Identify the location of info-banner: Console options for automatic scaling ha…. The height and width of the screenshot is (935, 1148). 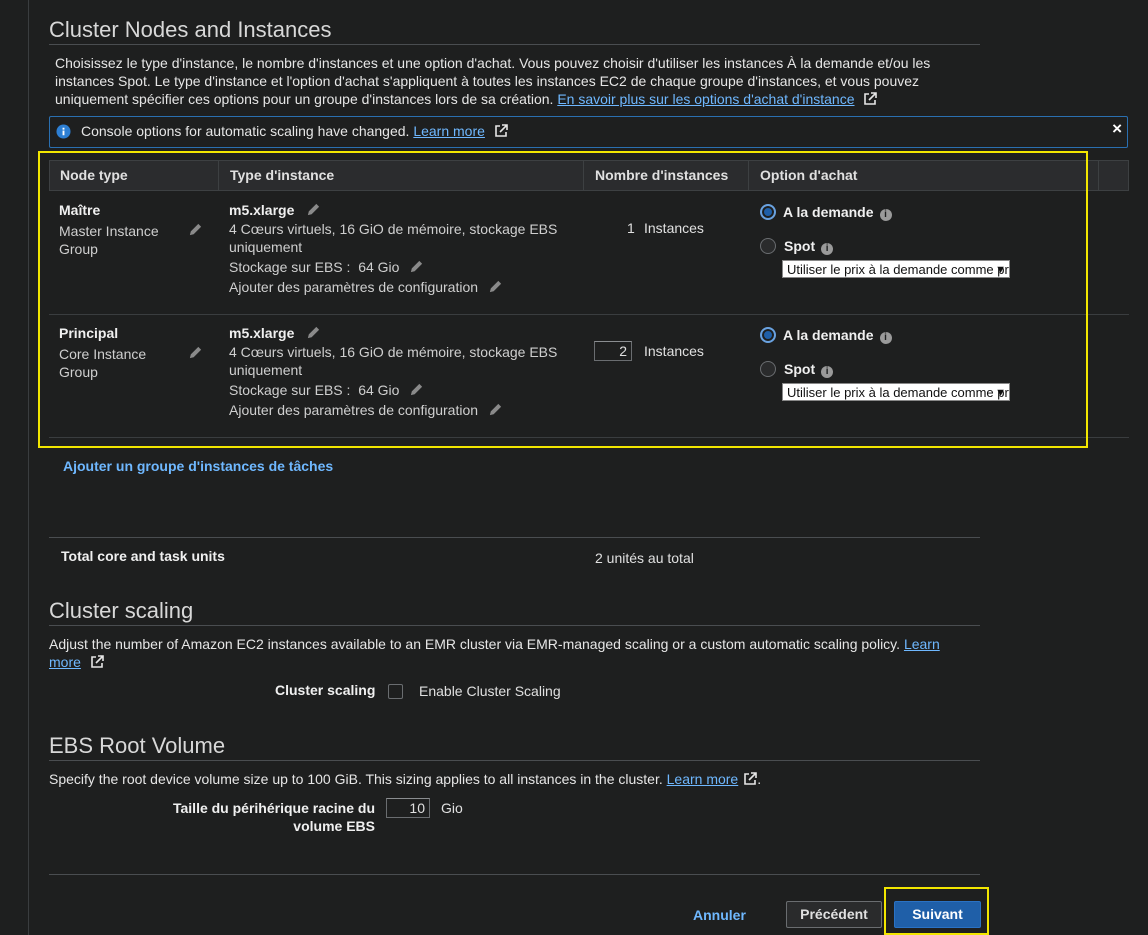
(588, 132).